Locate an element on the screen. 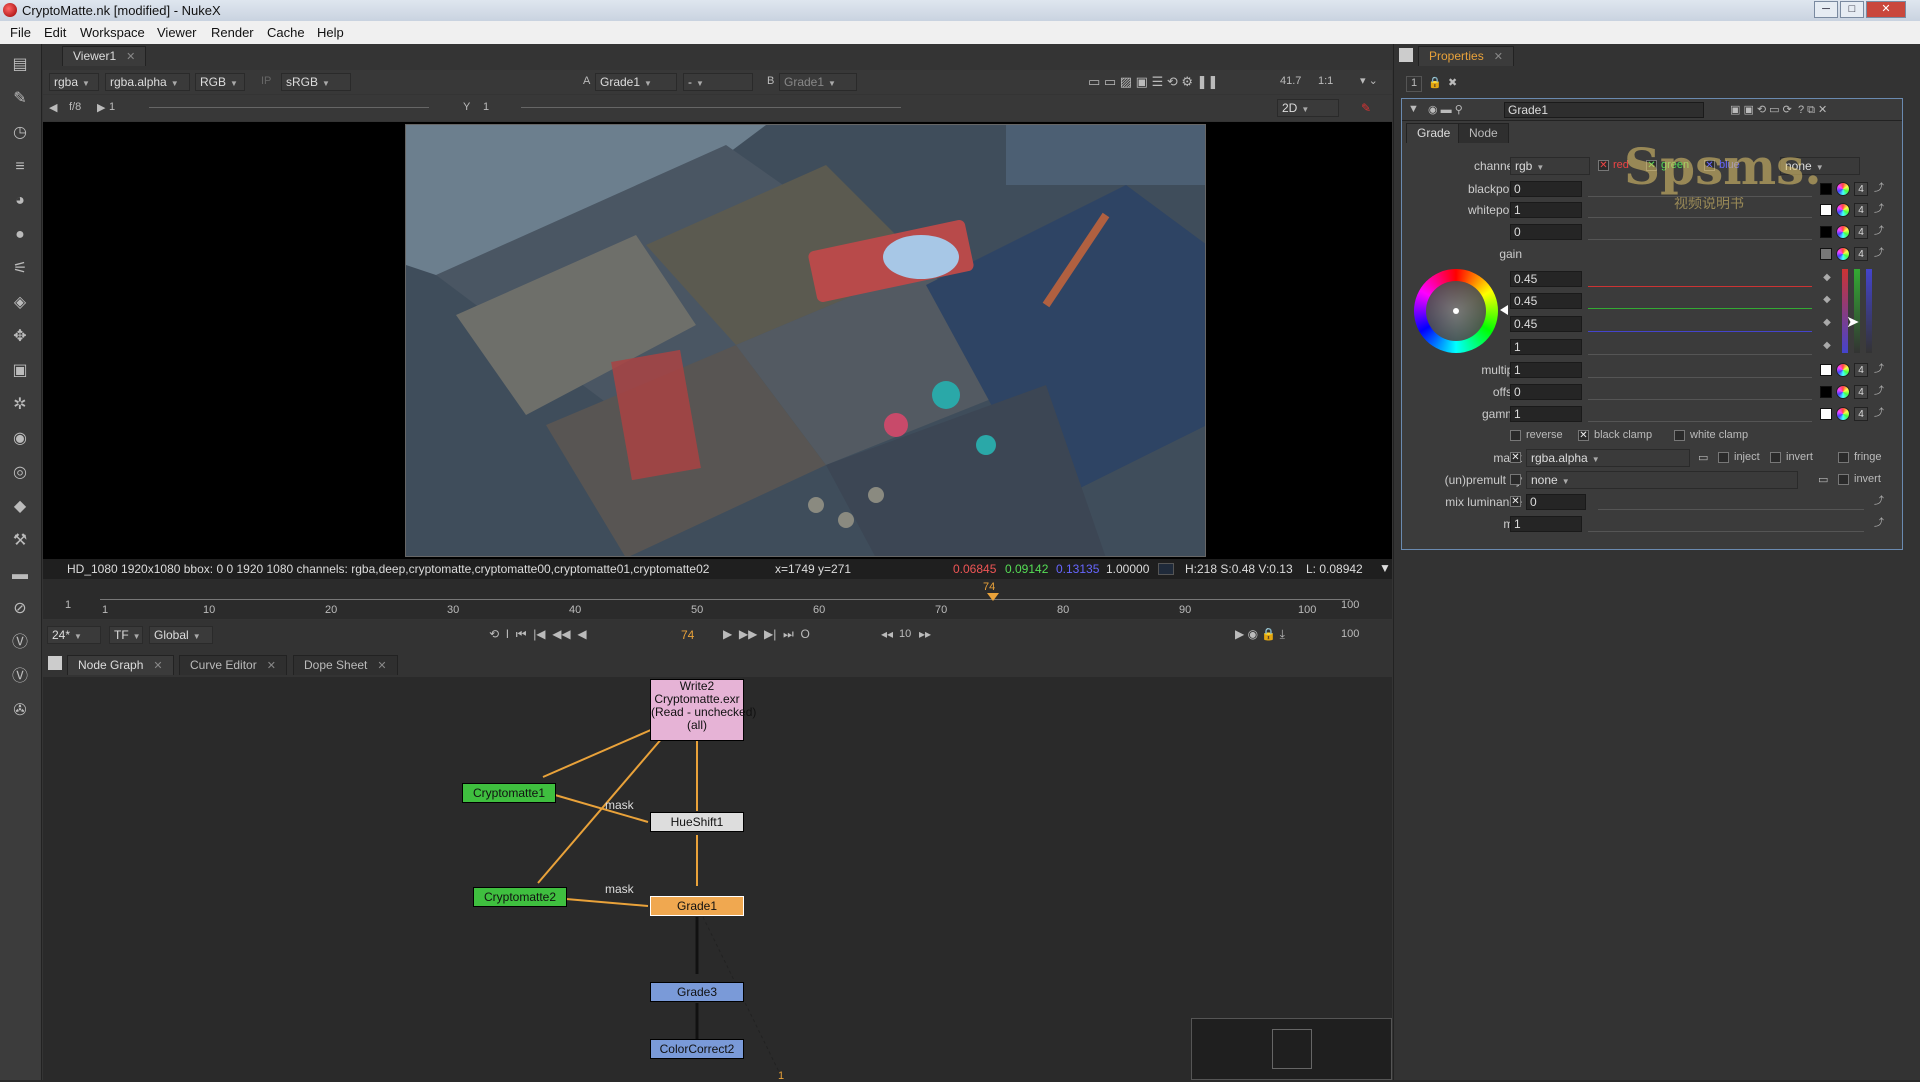 This screenshot has height=1082, width=1920. minimize-button: ─ is located at coordinates (1826, 9).